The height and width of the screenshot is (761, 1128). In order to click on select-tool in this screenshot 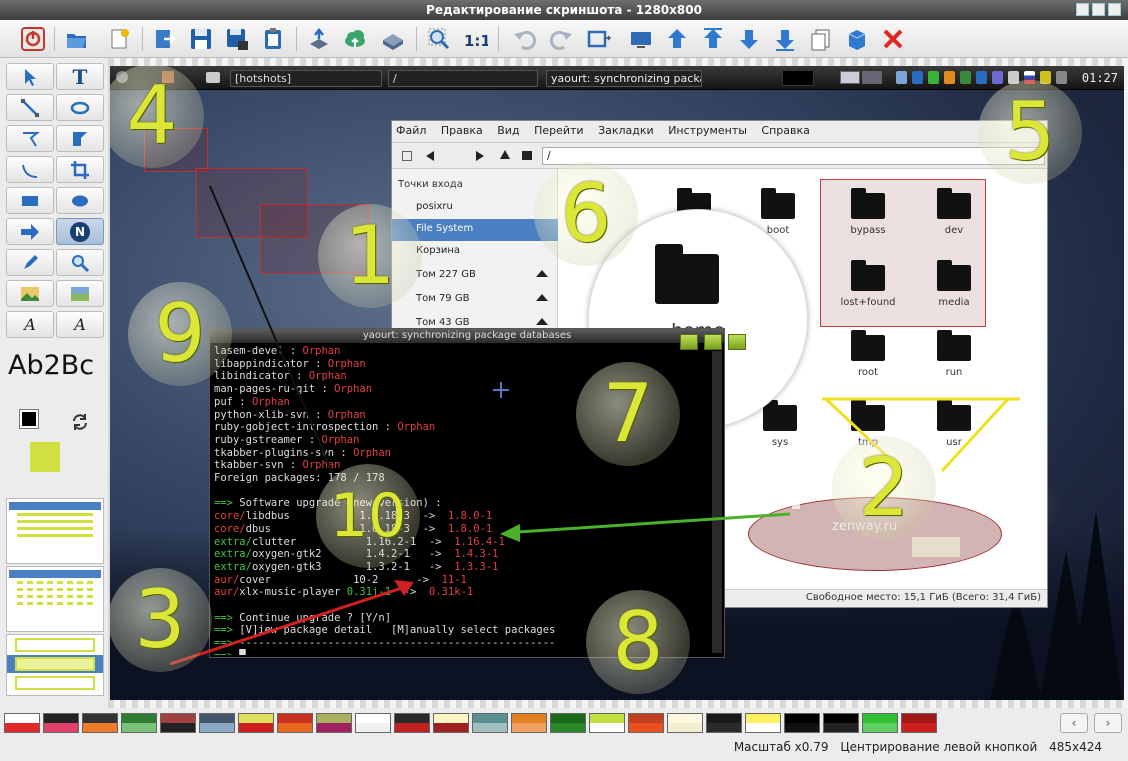, I will do `click(30, 76)`.